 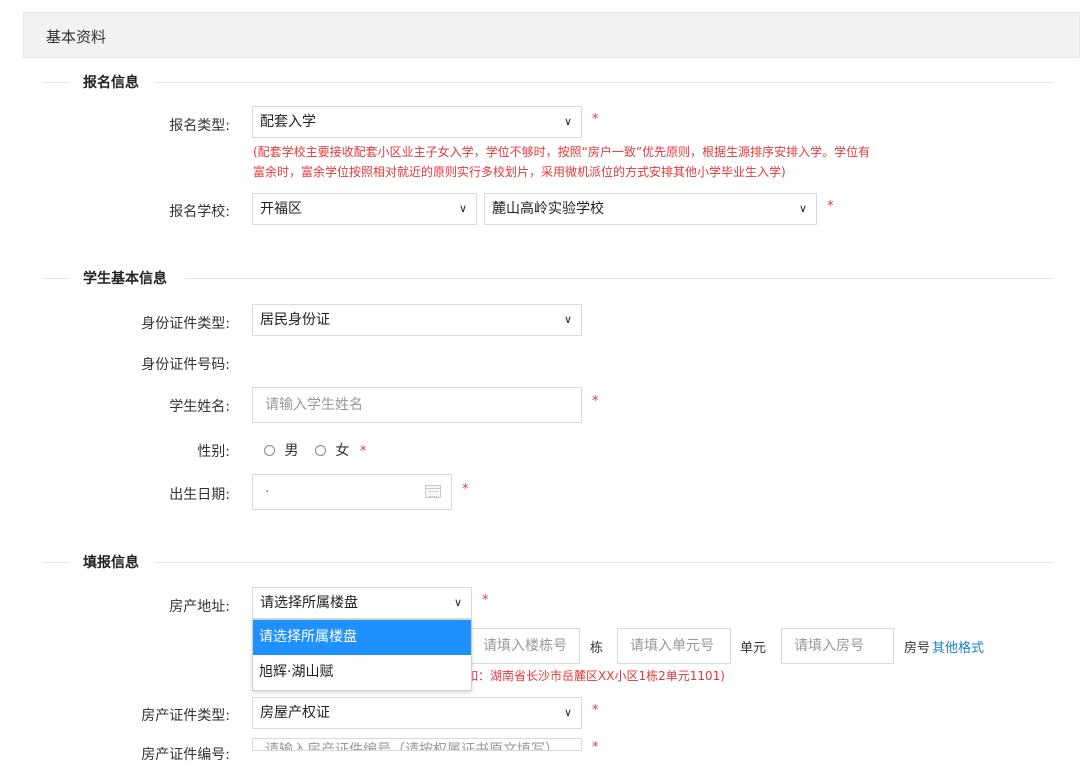 I want to click on signup-school-label: 报名学校:, so click(x=199, y=212).